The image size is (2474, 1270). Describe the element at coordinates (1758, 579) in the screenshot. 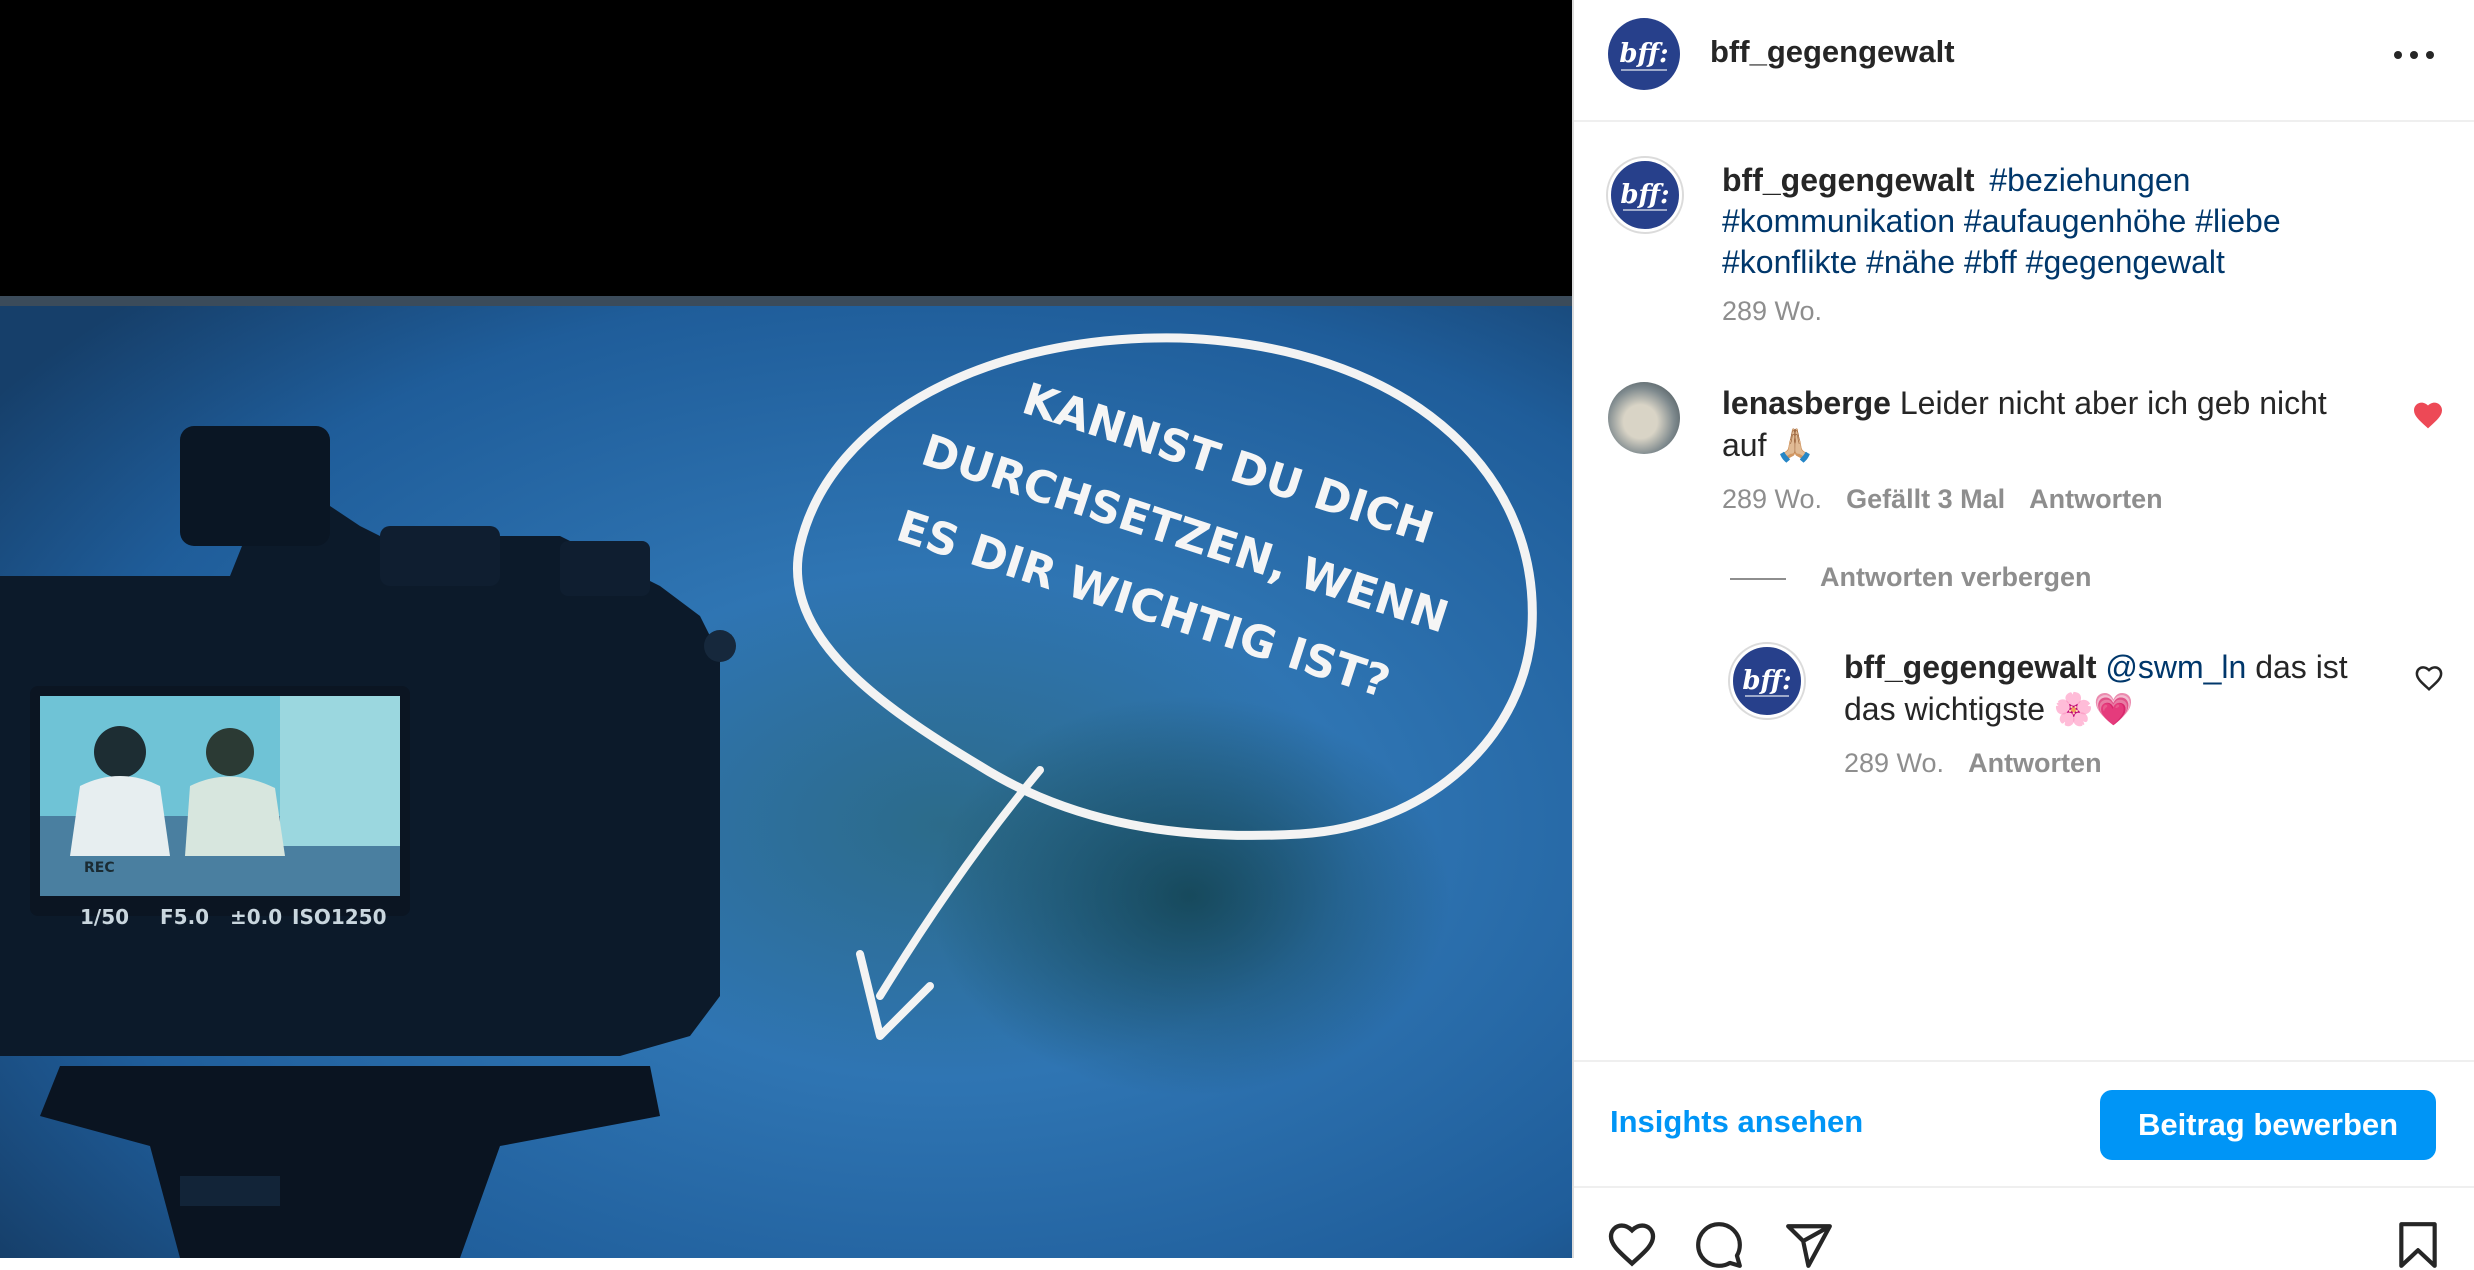

I see `replies-divider` at that location.